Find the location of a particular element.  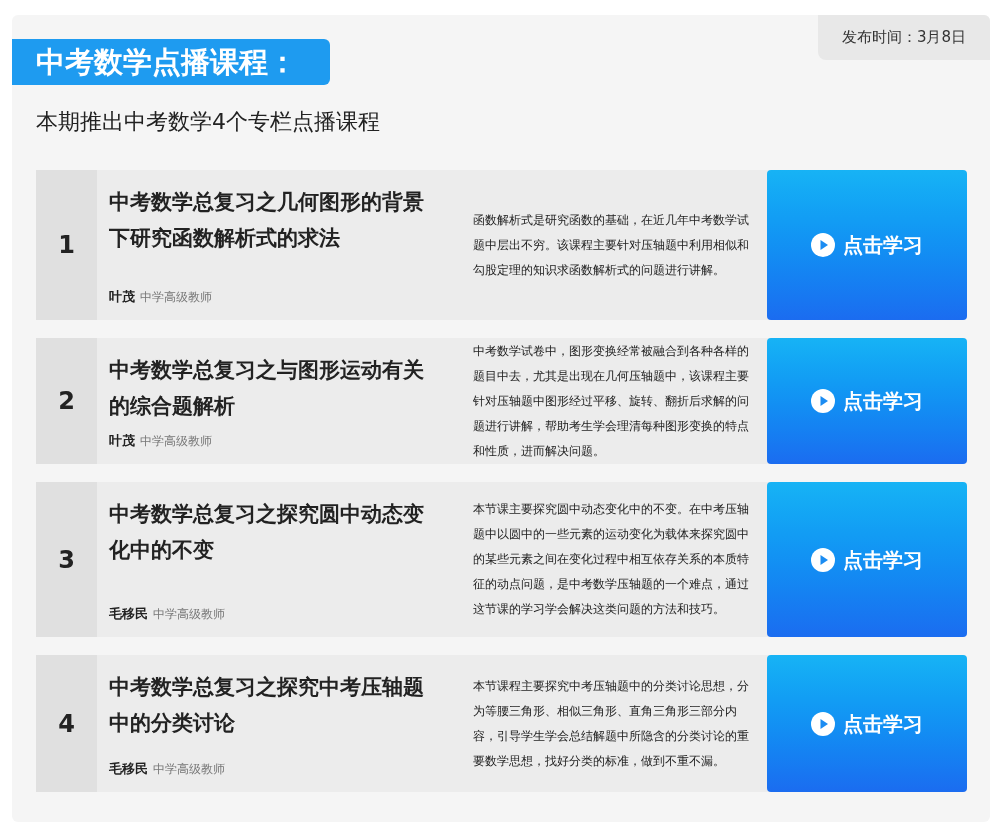

publish-date: 发布时间：3月8日 is located at coordinates (904, 37).